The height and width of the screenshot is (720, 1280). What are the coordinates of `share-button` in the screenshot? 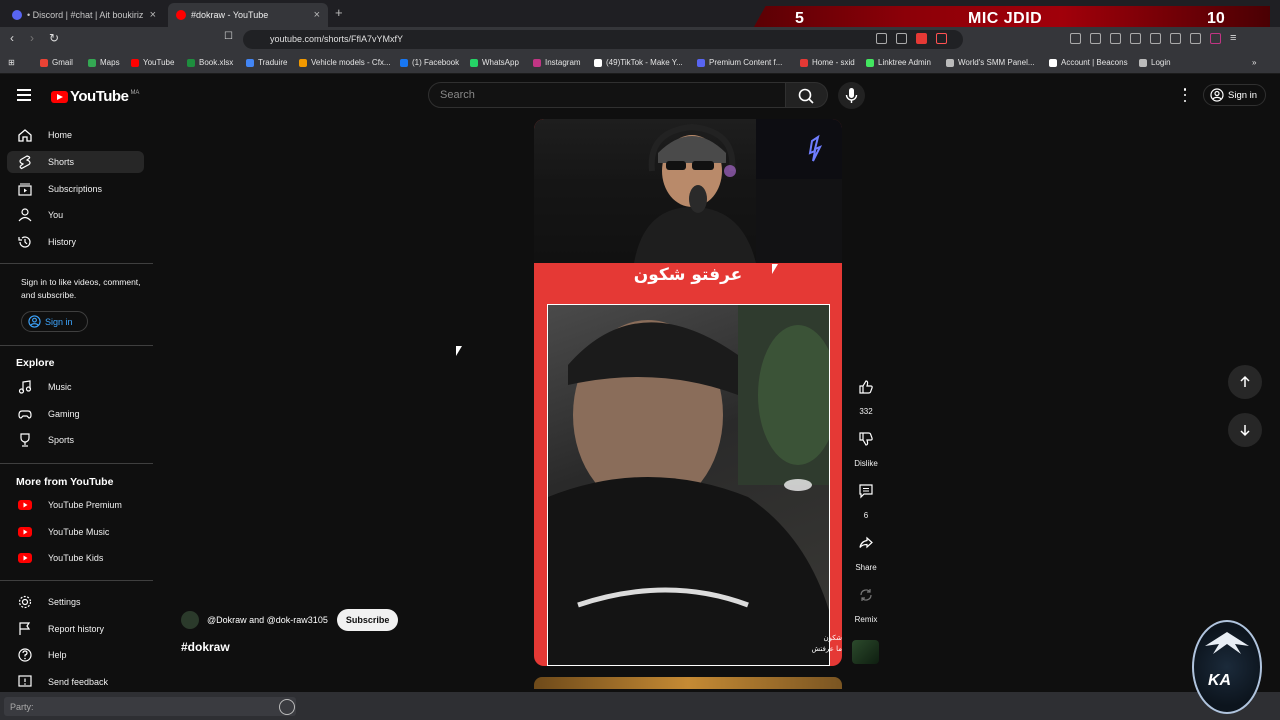 It's located at (866, 543).